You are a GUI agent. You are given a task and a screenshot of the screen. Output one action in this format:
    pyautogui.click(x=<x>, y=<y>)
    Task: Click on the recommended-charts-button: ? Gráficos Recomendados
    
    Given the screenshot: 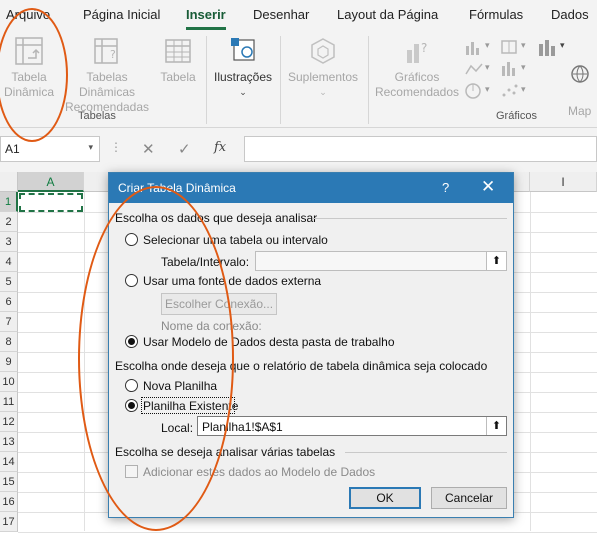 What is the action you would take?
    pyautogui.click(x=417, y=68)
    